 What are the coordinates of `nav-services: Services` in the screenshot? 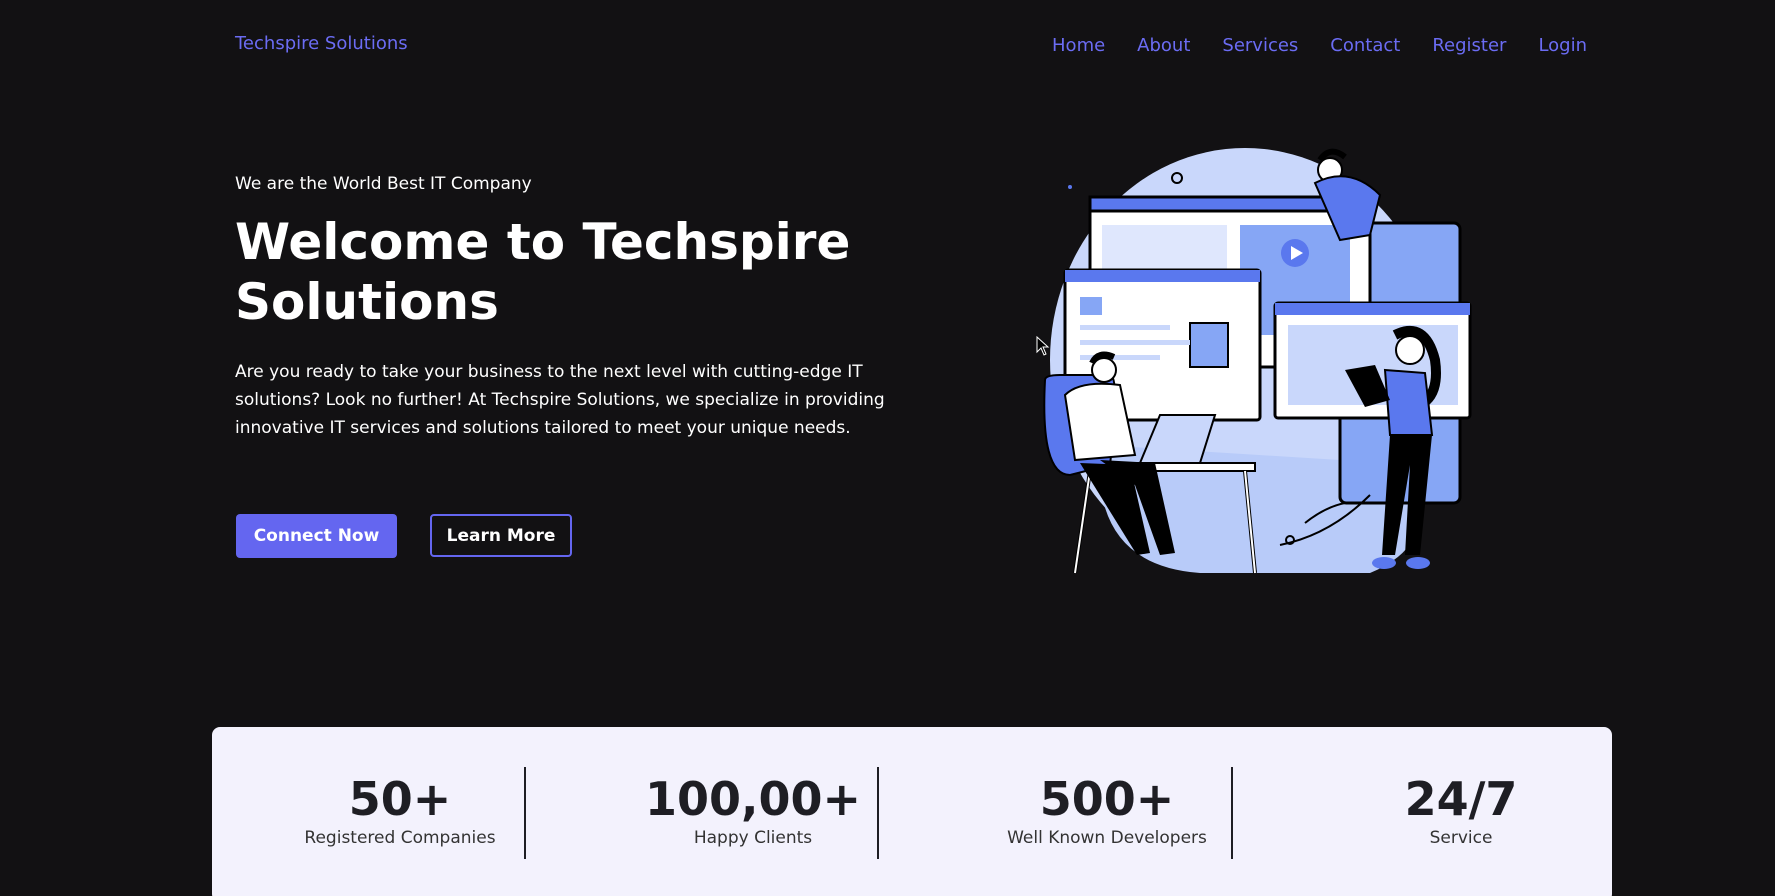 It's located at (1260, 45).